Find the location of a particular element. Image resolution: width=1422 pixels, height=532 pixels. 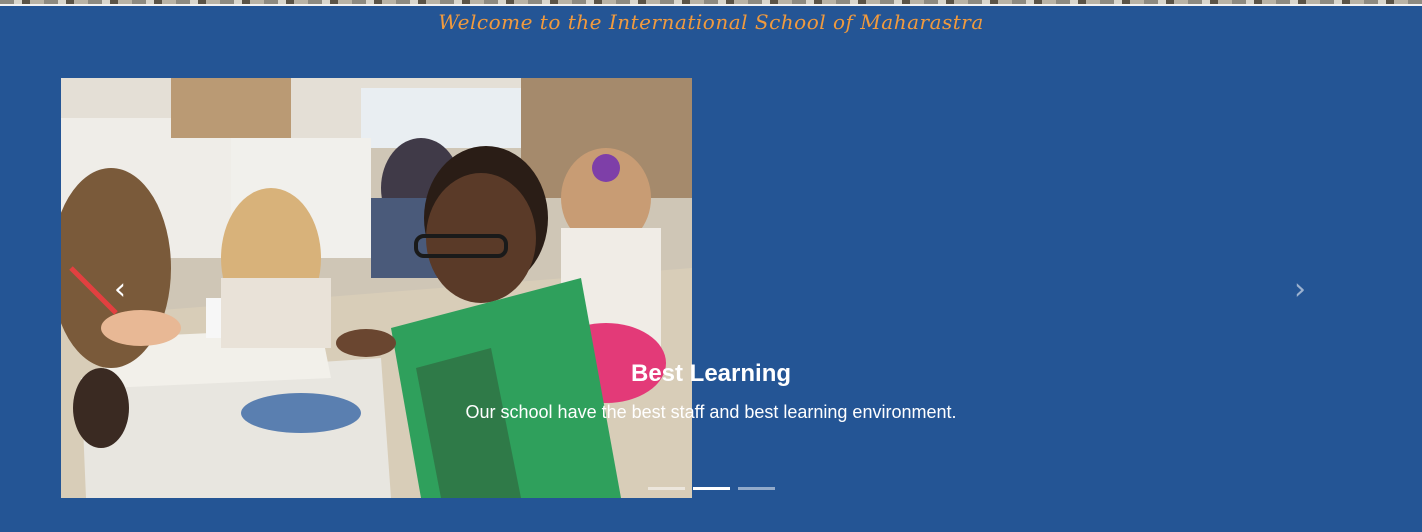

carousel-next-arrow-icon: › is located at coordinates (1300, 290).